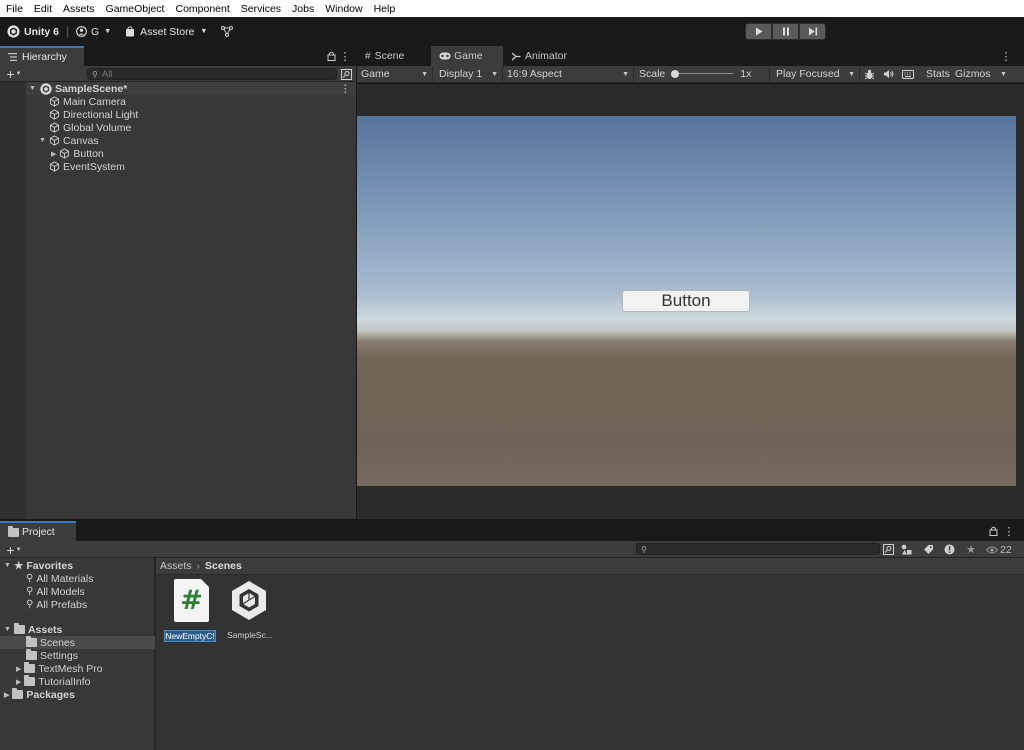 The width and height of the screenshot is (1024, 750). Describe the element at coordinates (568, 74) in the screenshot. I see `aspect-dropdown: 16:9 Aspect ▼` at that location.